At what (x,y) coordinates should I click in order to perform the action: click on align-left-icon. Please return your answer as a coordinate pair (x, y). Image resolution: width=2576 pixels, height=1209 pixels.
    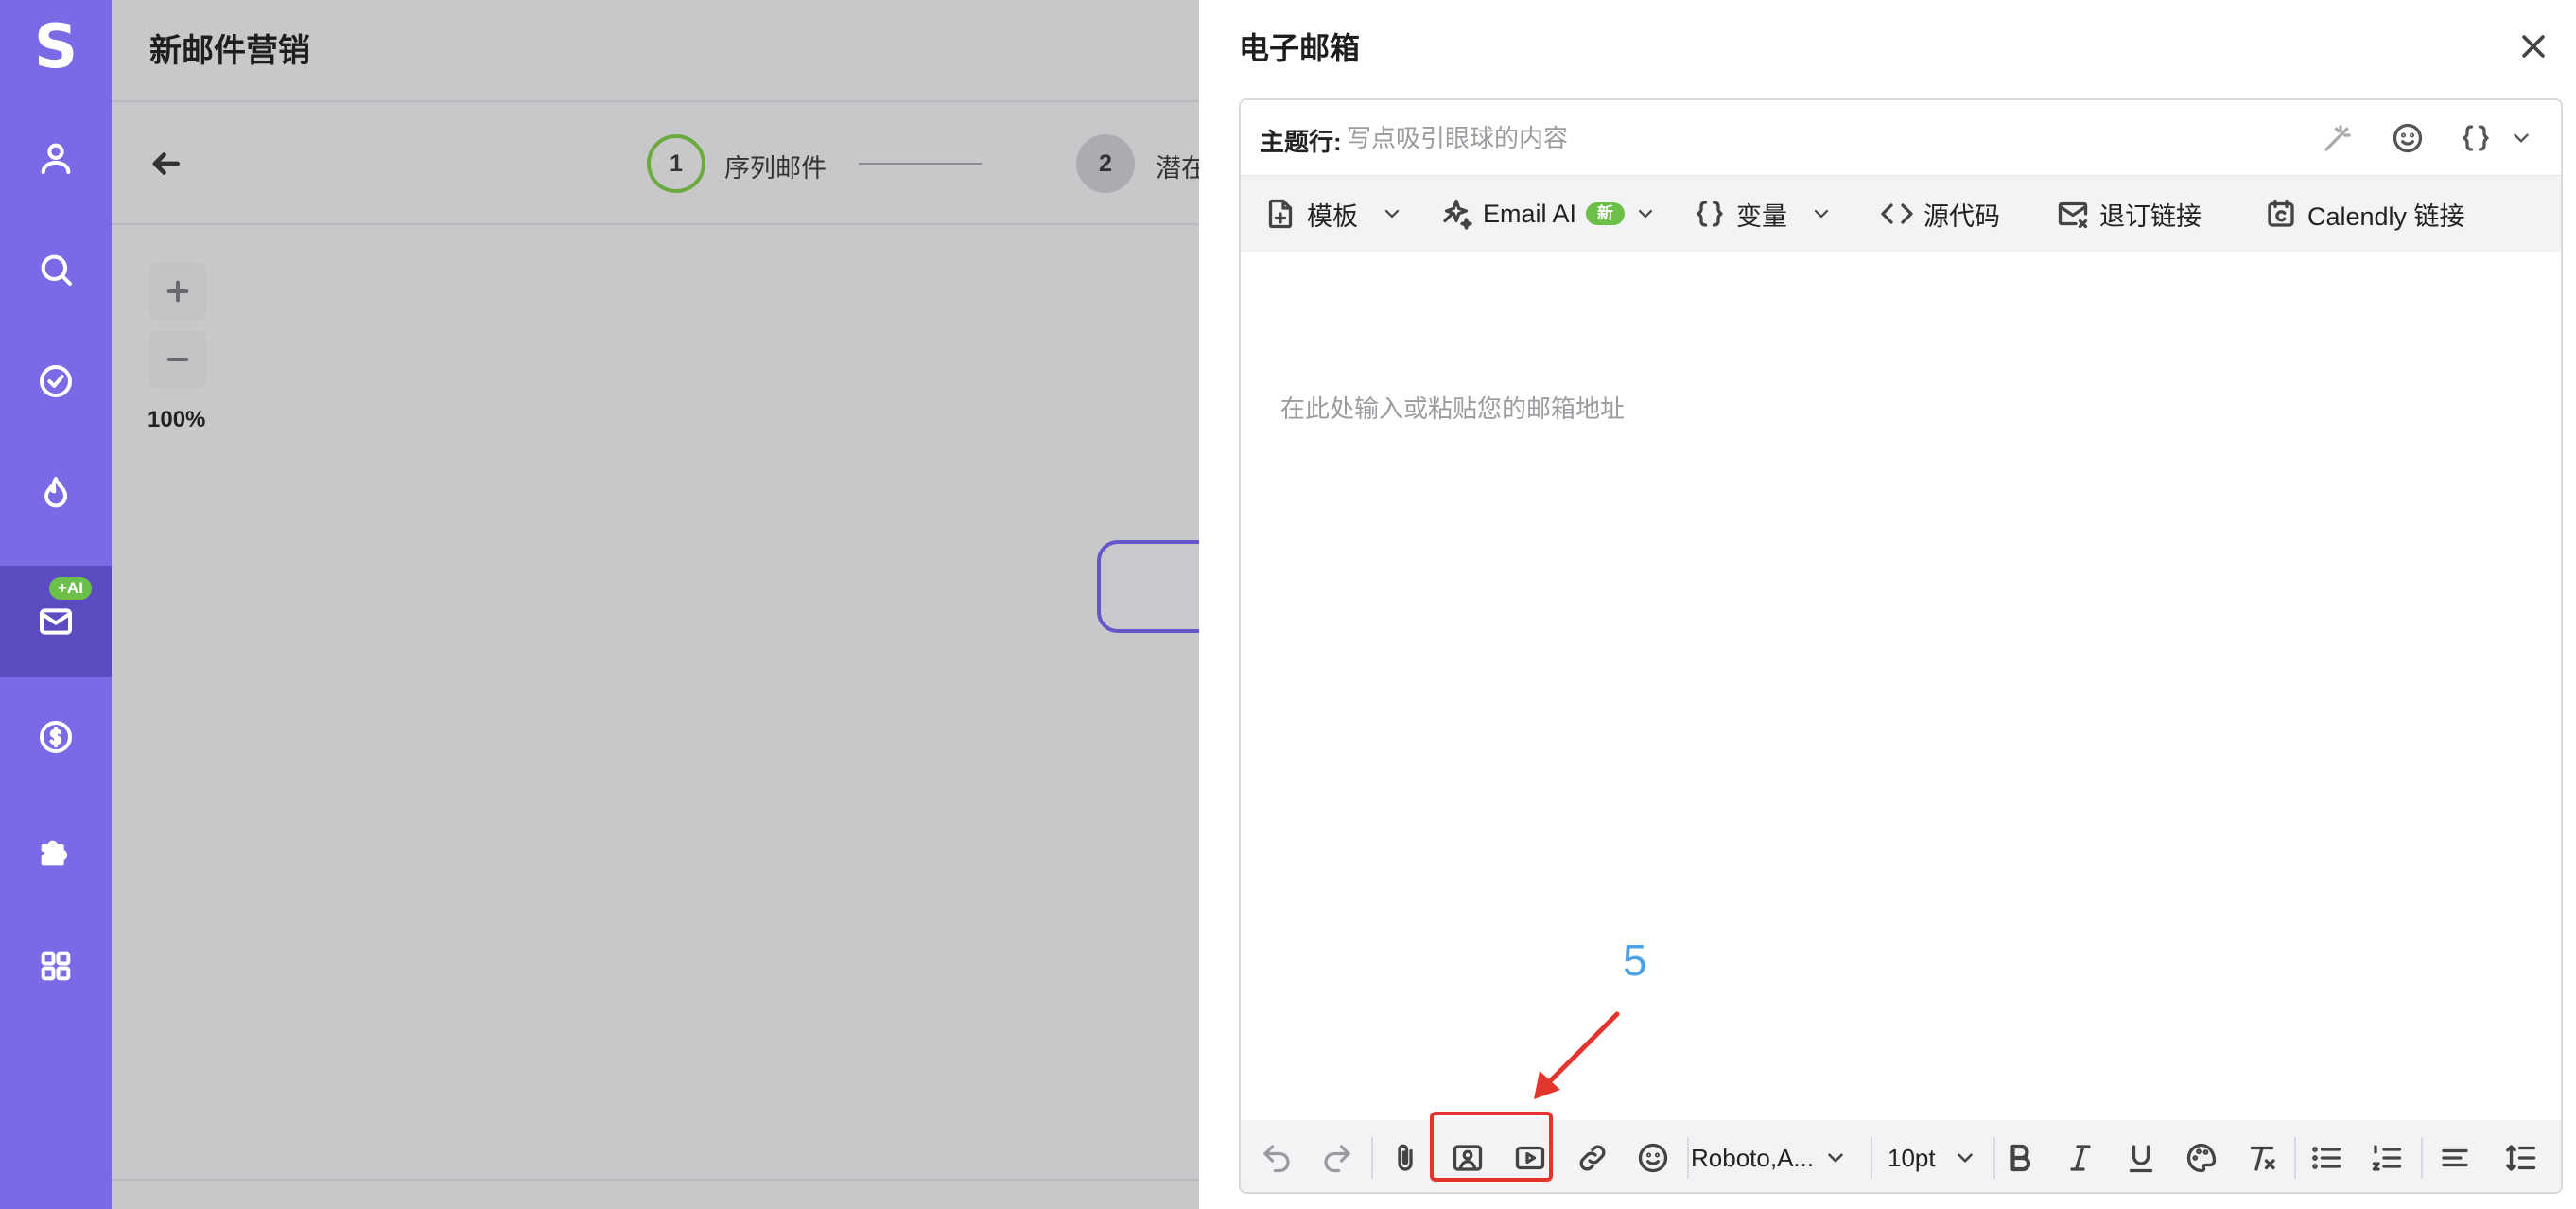
    Looking at the image, I should click on (2455, 1157).